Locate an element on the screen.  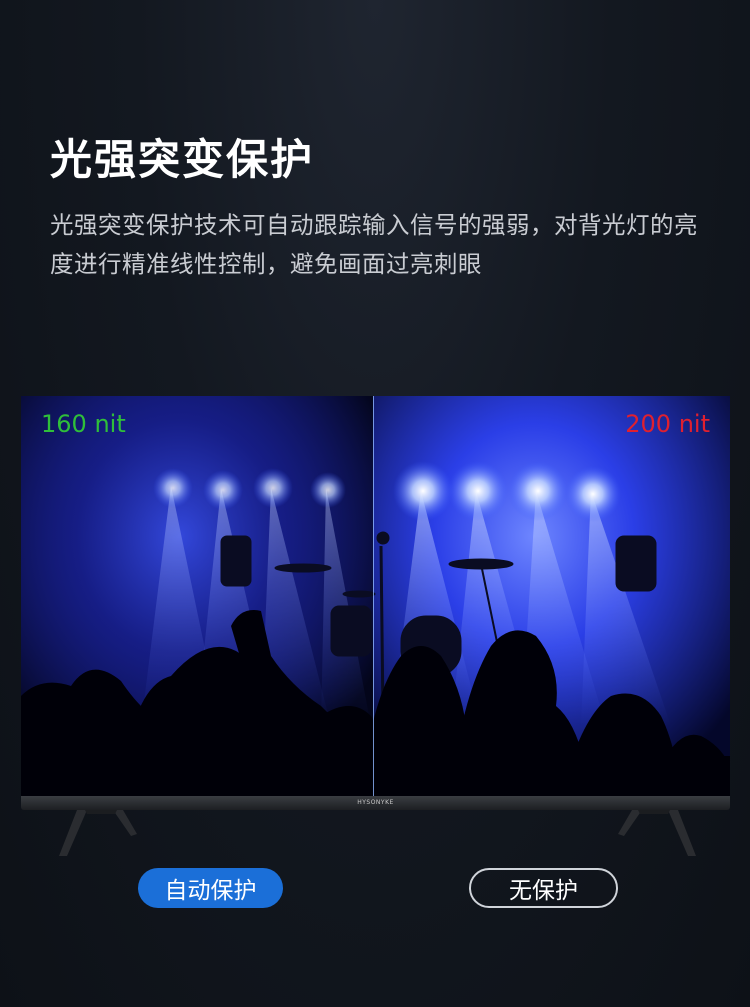
tv-brand-logo: HYSONYKE is located at coordinates (375, 802).